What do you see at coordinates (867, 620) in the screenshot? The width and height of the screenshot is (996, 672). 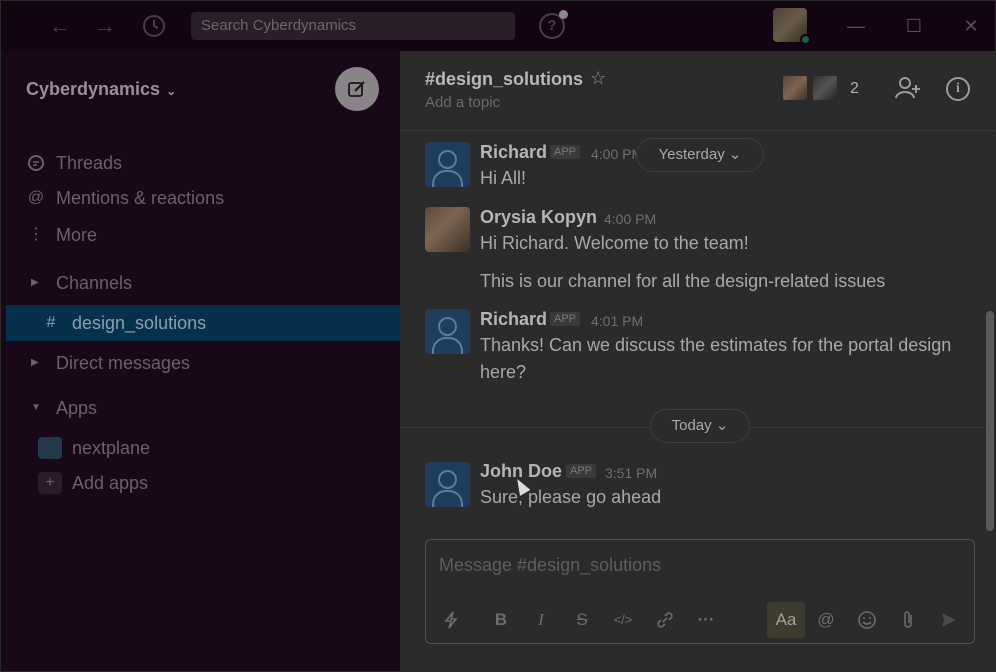 I see `emoji-icon` at bounding box center [867, 620].